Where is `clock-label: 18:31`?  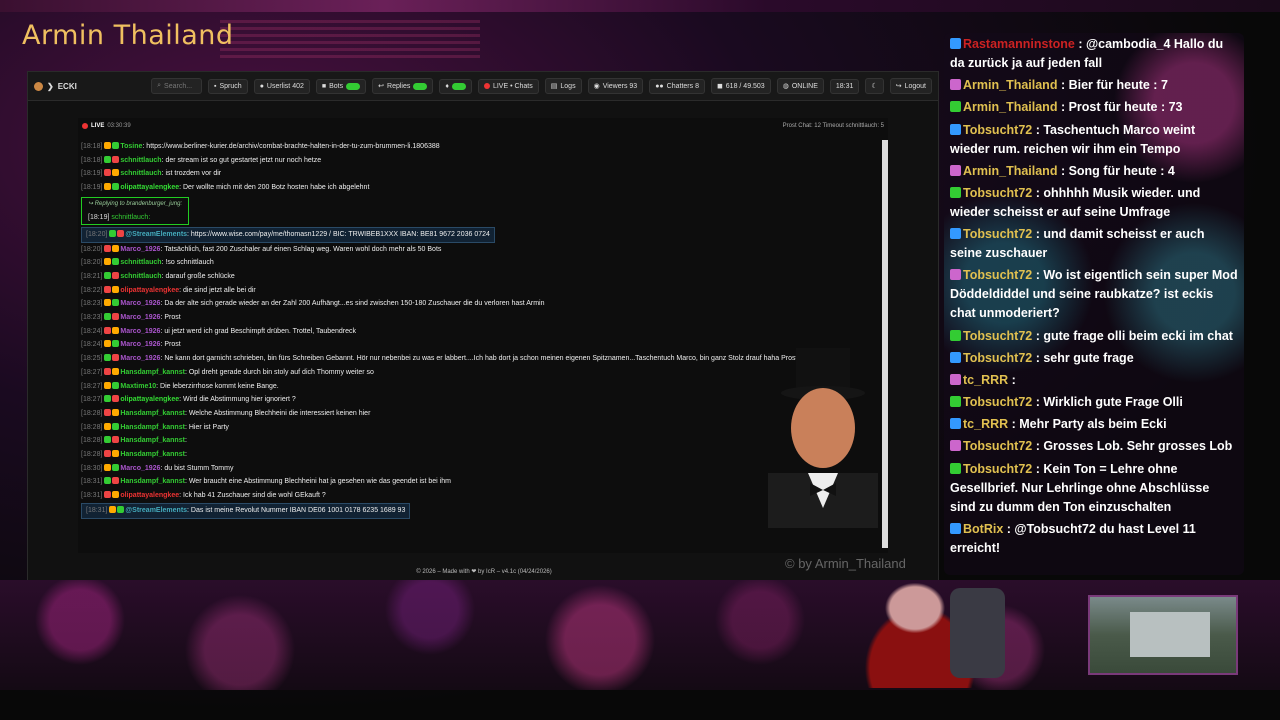
clock-label: 18:31 is located at coordinates (844, 86).